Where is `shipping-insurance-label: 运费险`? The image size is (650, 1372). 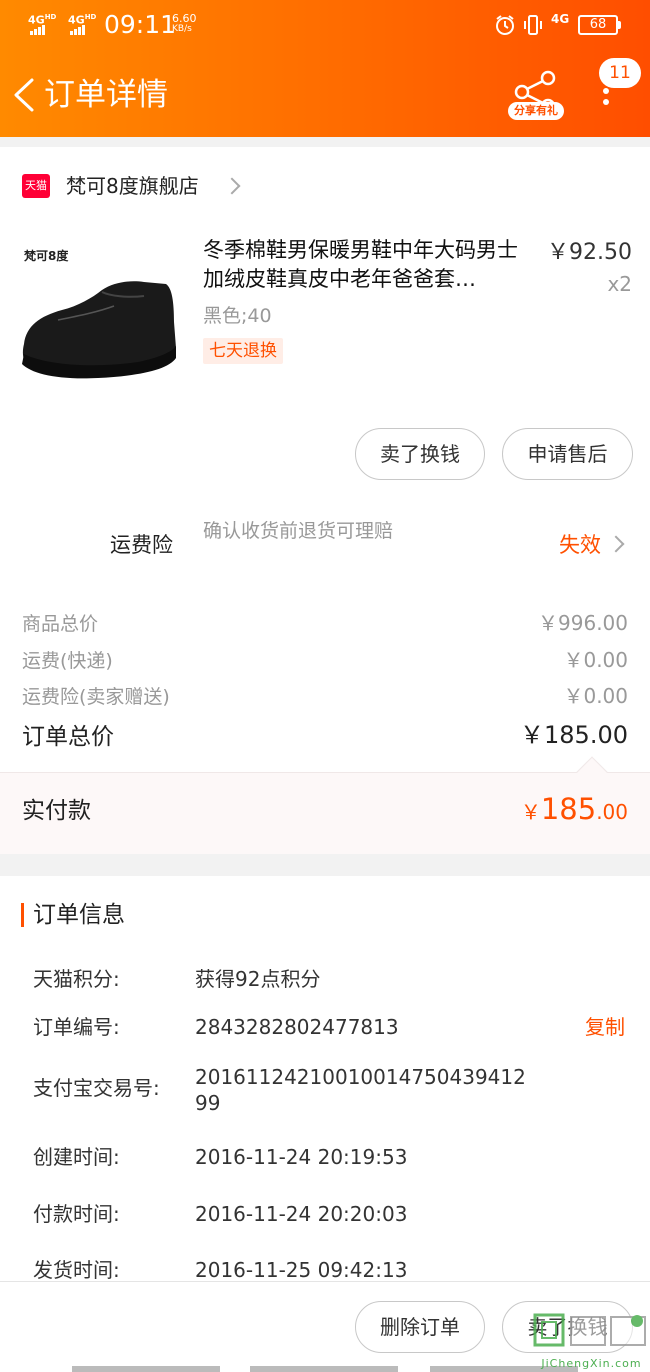 shipping-insurance-label: 运费险 is located at coordinates (141, 545).